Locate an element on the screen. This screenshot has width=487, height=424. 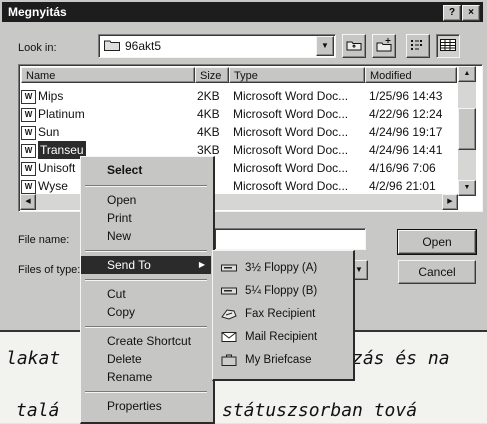
file-modified: 4/22/96 12:24 is located at coordinates (406, 114).